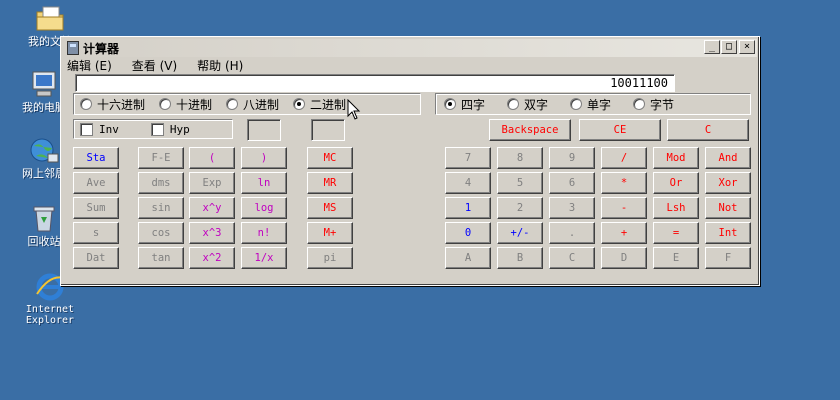 The width and height of the screenshot is (840, 400). Describe the element at coordinates (112, 104) in the screenshot. I see `radio-hex: 十六进制` at that location.